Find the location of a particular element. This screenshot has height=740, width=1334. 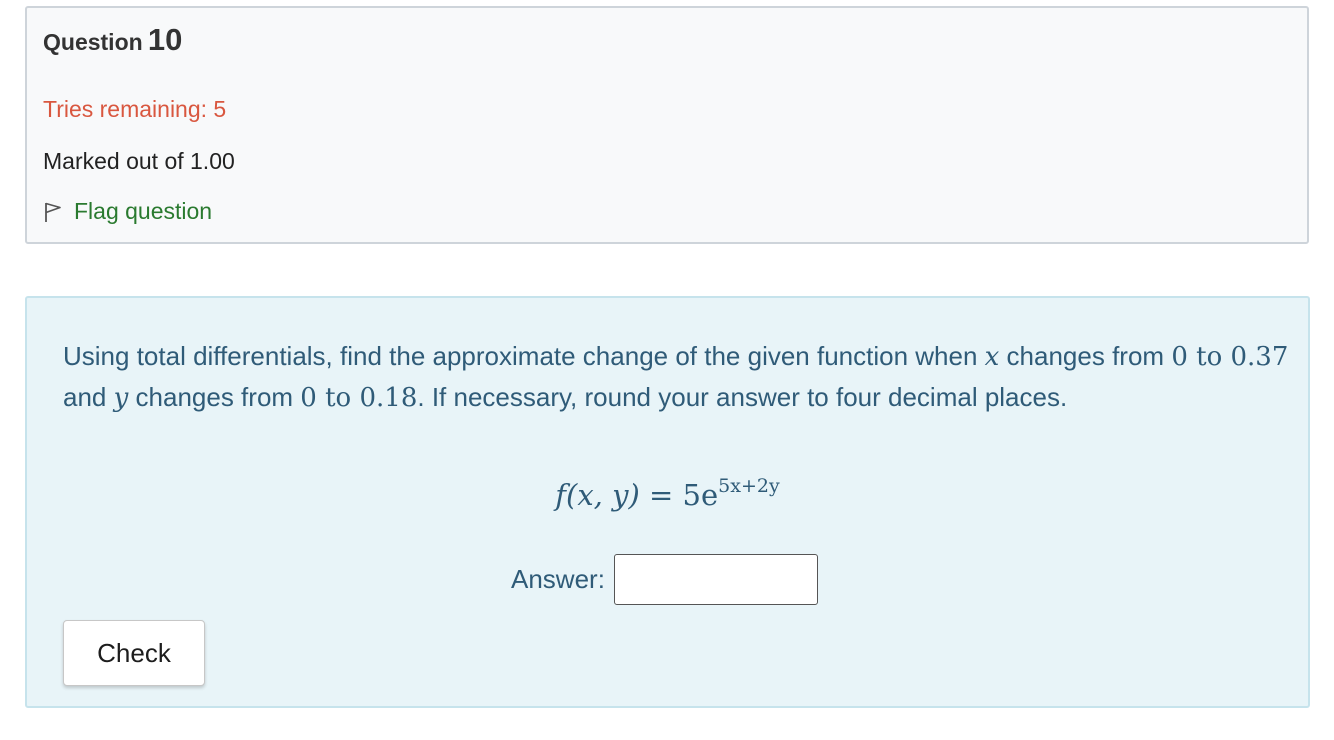

question-heading: Question 10 is located at coordinates (112, 40).